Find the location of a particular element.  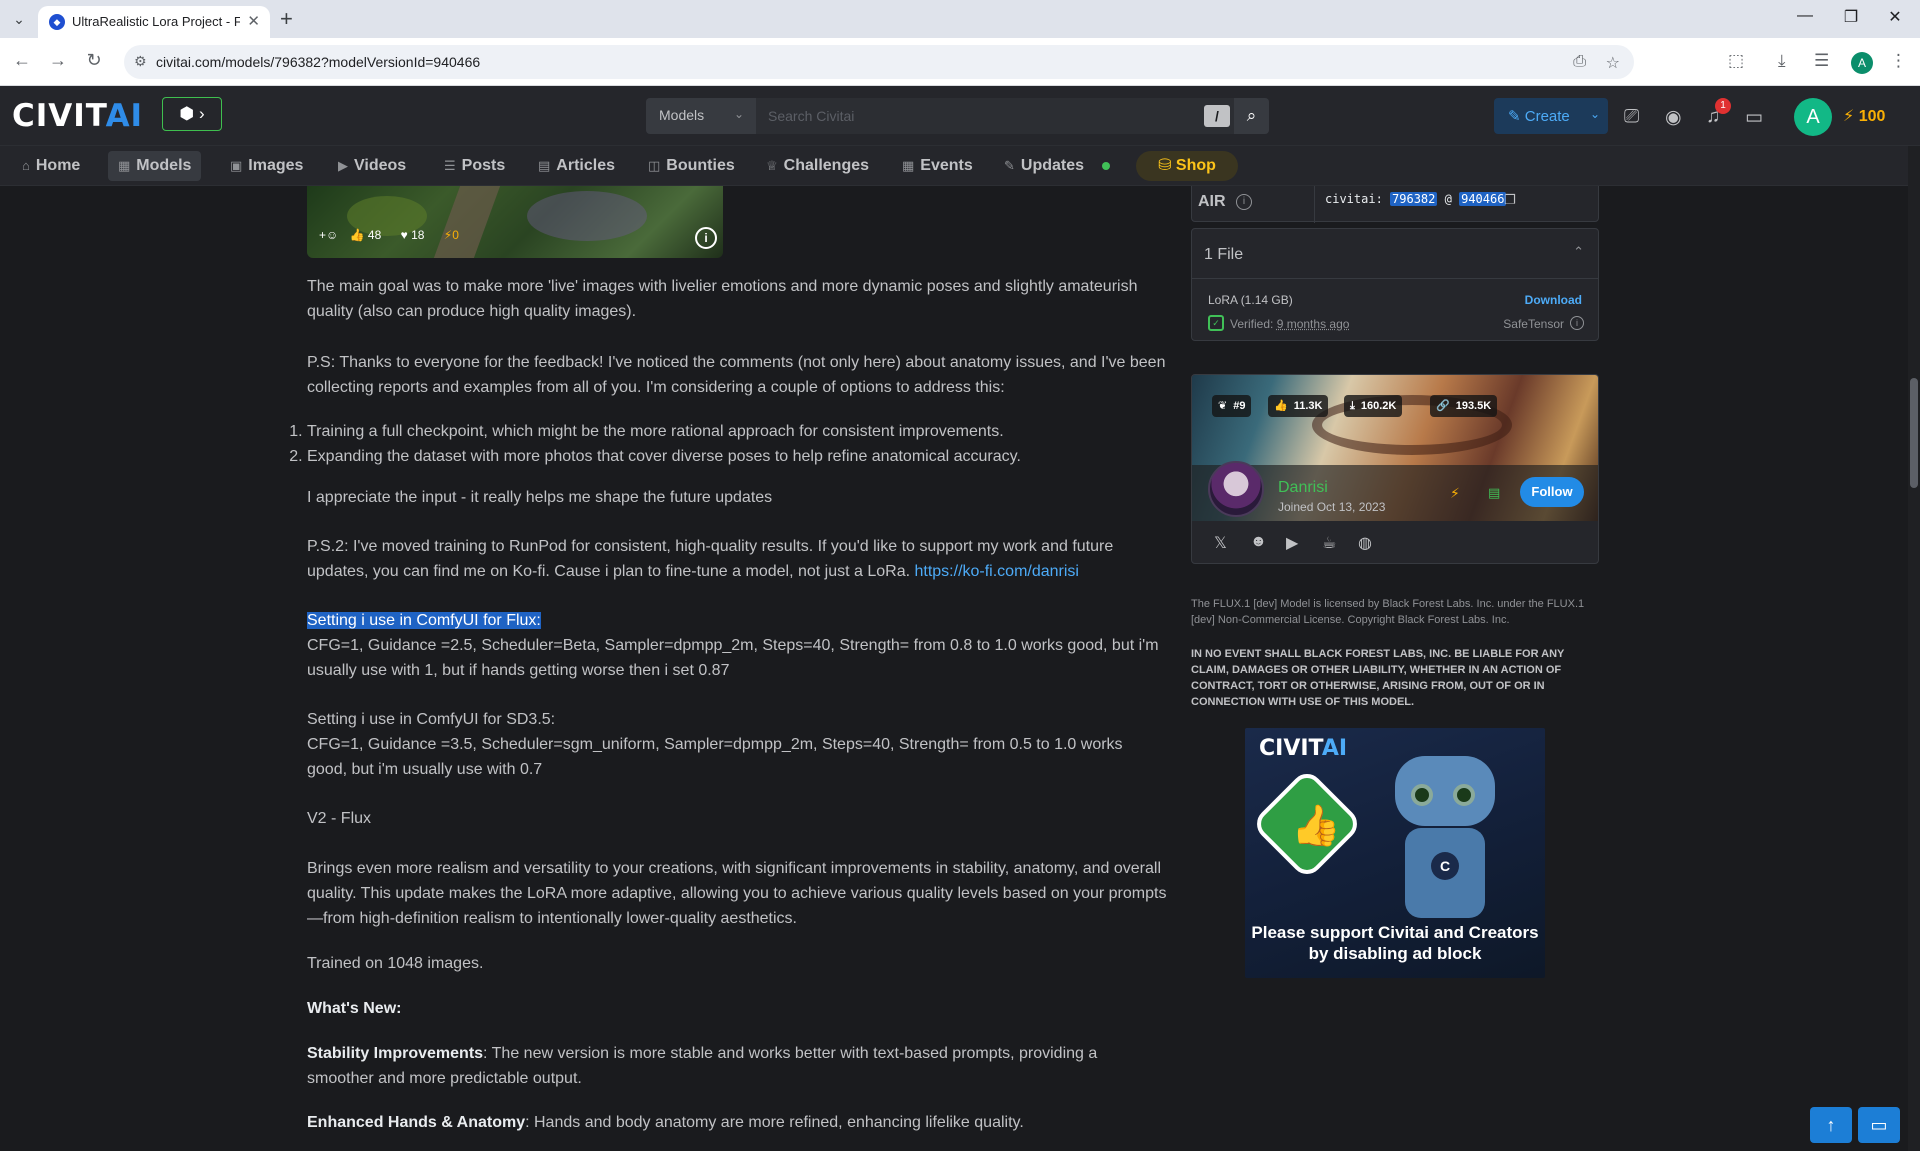

upload-monitor-icon: ⎚ is located at coordinates (1631, 117).